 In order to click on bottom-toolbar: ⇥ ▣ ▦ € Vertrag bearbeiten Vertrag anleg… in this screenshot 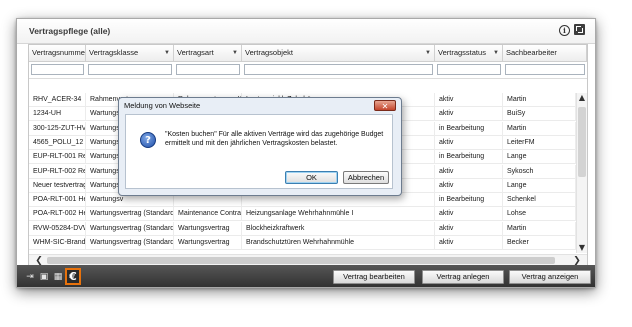, I will do `click(306, 276)`.